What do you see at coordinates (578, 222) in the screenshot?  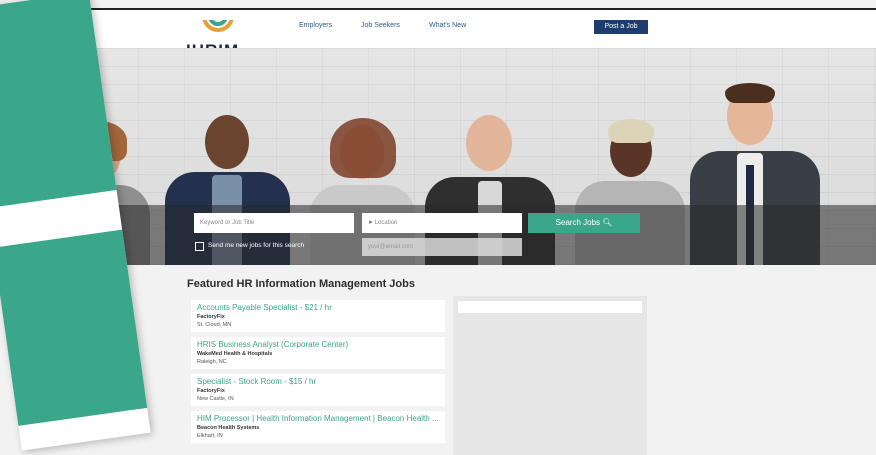 I see `search-button-label: Search Jobs` at bounding box center [578, 222].